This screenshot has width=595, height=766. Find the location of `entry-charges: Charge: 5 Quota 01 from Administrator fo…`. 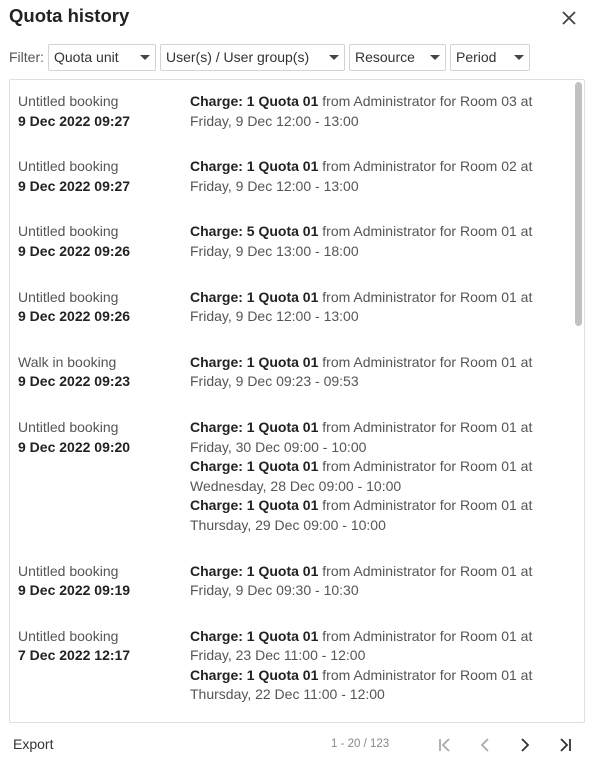

entry-charges: Charge: 5 Quota 01 from Administrator fo… is located at coordinates (380, 241).